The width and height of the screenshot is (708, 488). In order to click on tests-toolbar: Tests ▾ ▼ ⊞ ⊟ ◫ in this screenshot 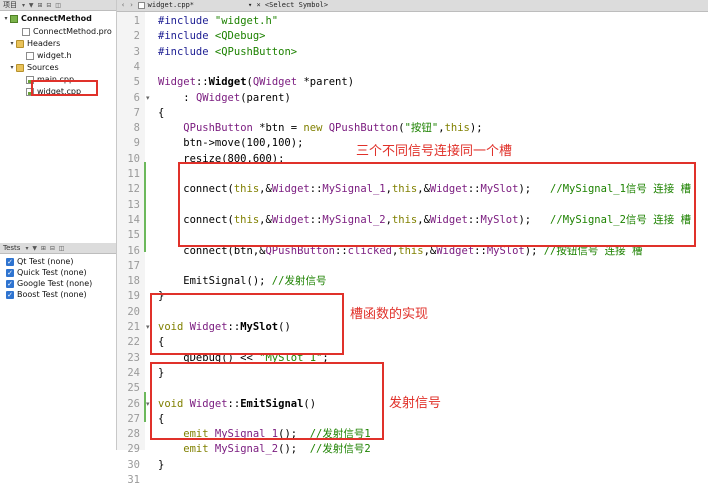, I will do `click(58, 248)`.